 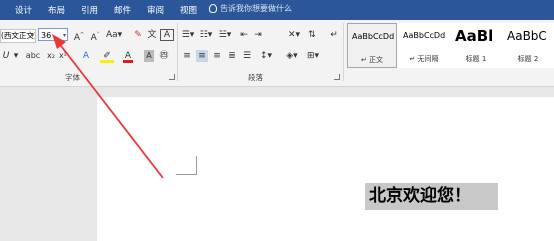 I want to click on arrow-shaft, so click(x=110, y=110).